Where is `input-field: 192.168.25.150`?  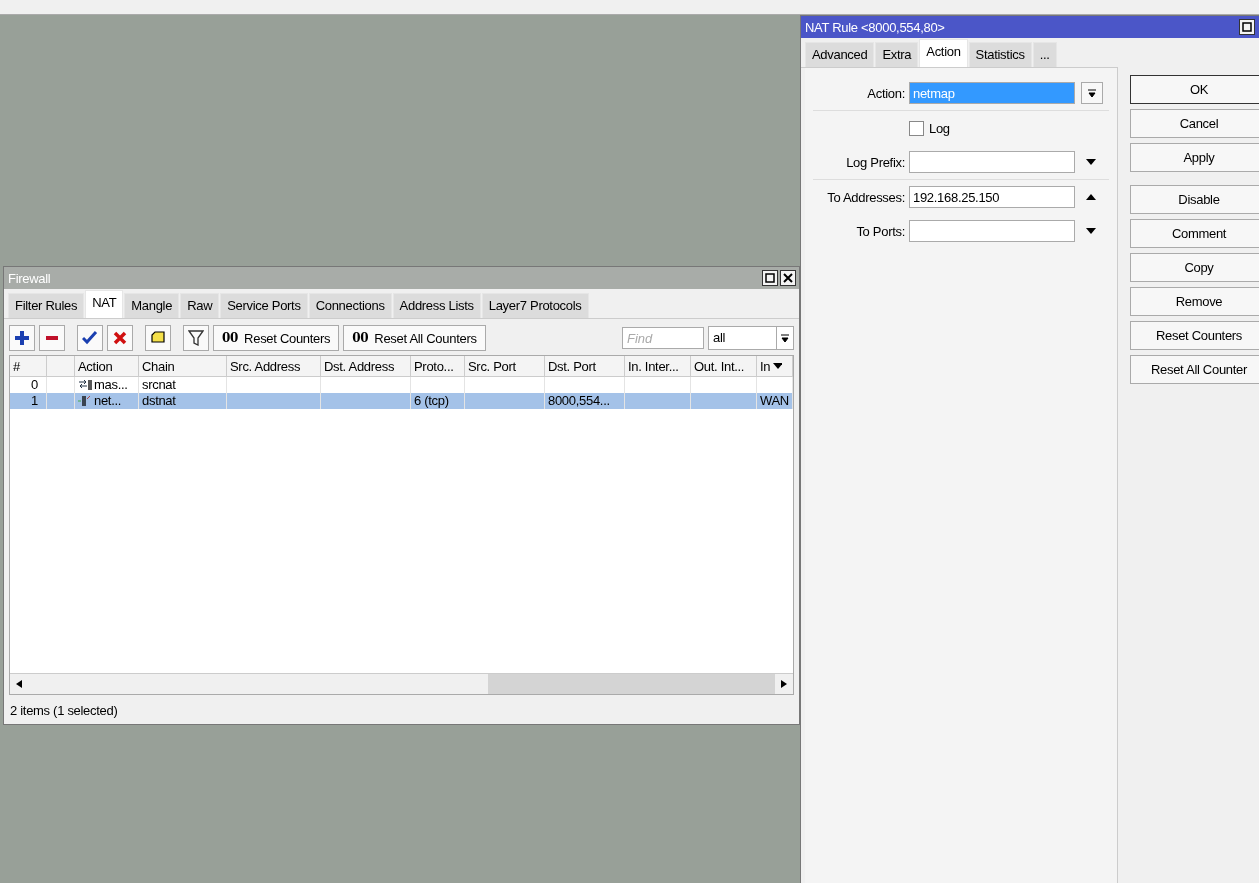 input-field: 192.168.25.150 is located at coordinates (992, 197).